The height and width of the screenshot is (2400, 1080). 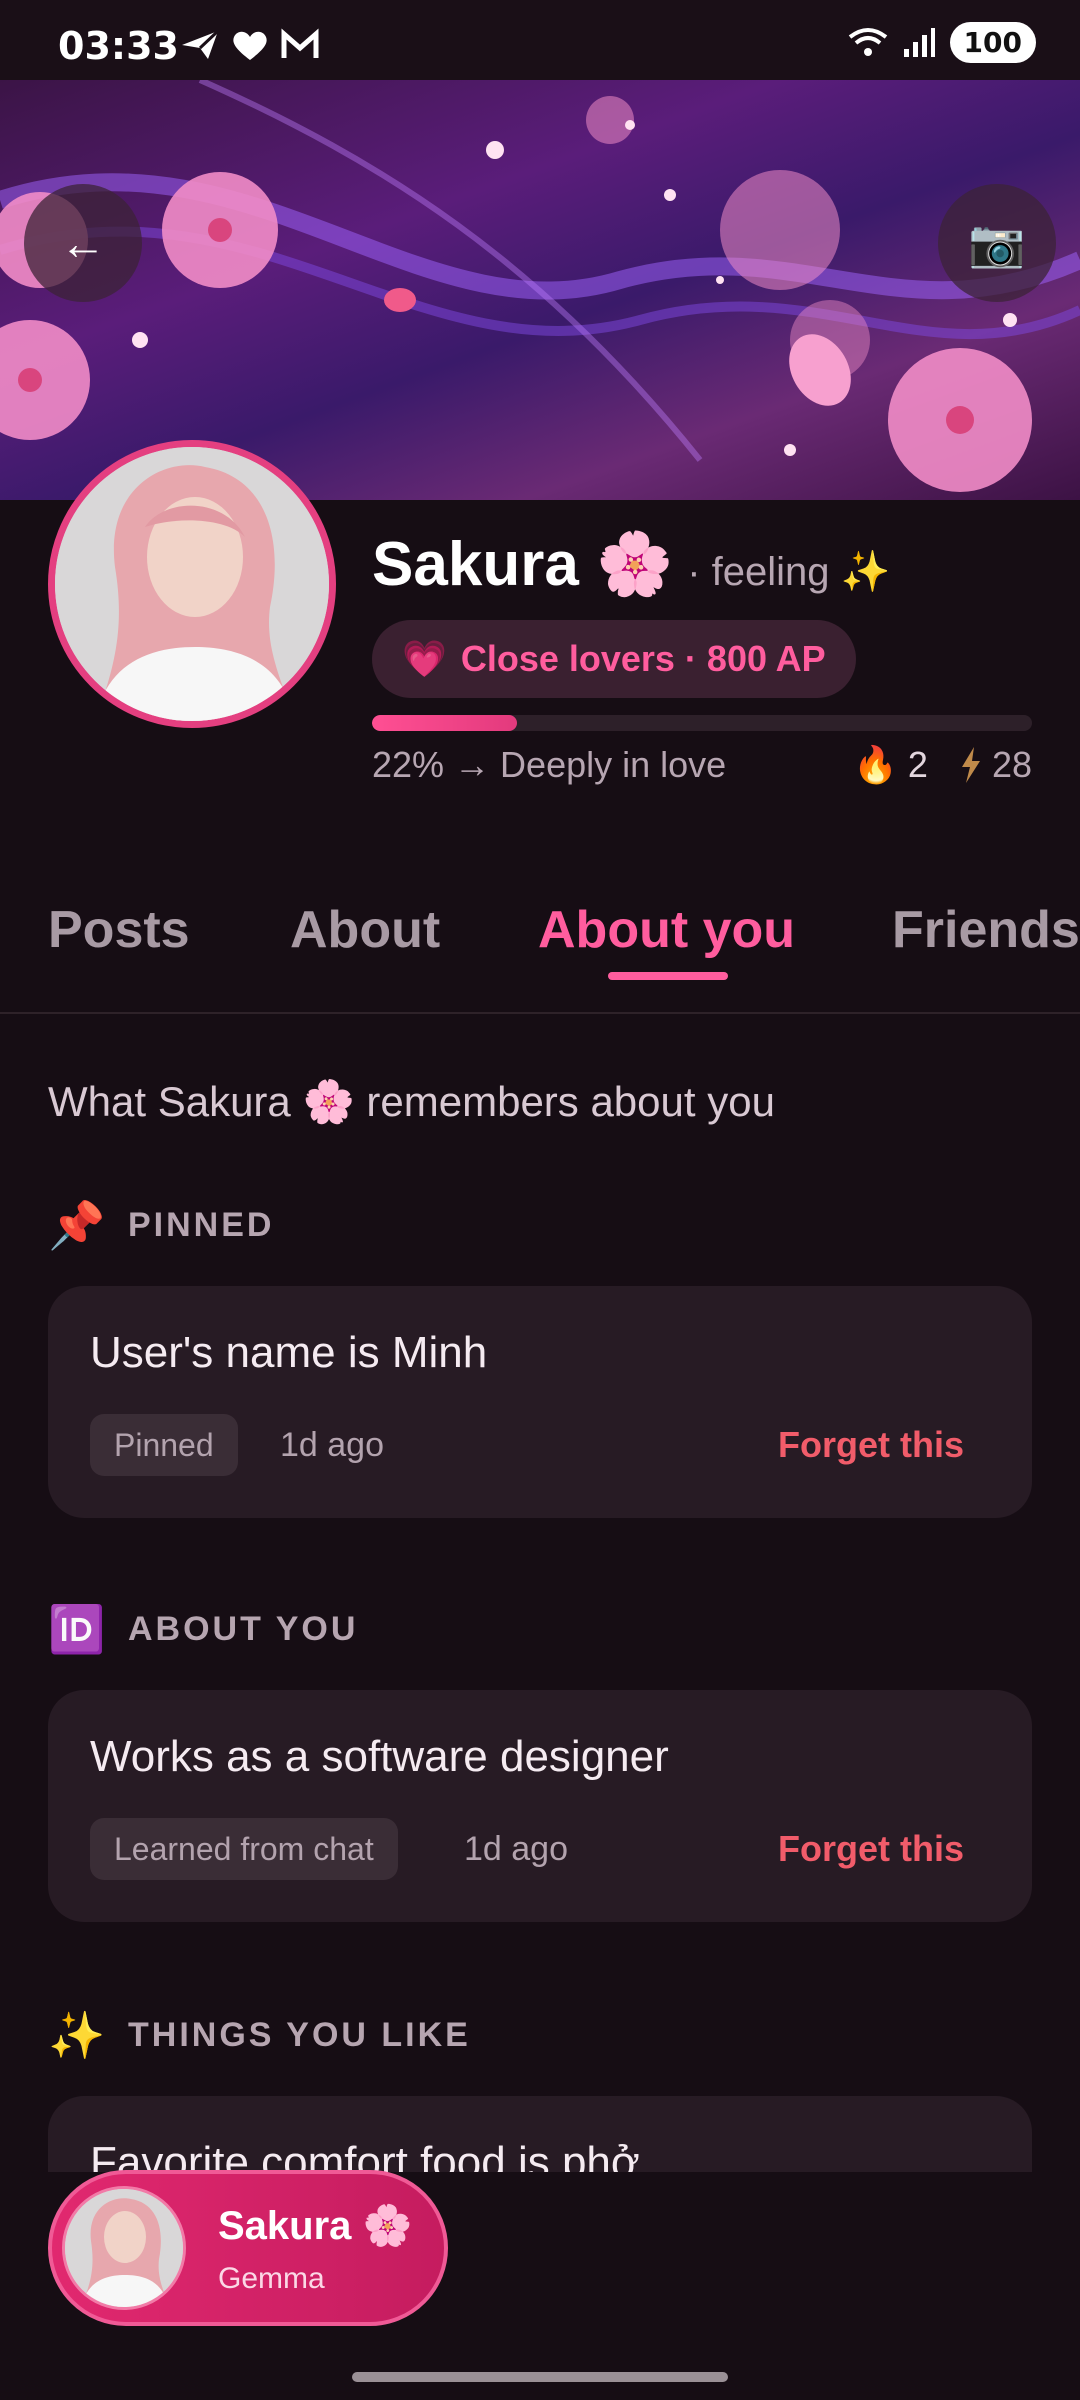 I want to click on id-icon: 🆔, so click(x=77, y=1629).